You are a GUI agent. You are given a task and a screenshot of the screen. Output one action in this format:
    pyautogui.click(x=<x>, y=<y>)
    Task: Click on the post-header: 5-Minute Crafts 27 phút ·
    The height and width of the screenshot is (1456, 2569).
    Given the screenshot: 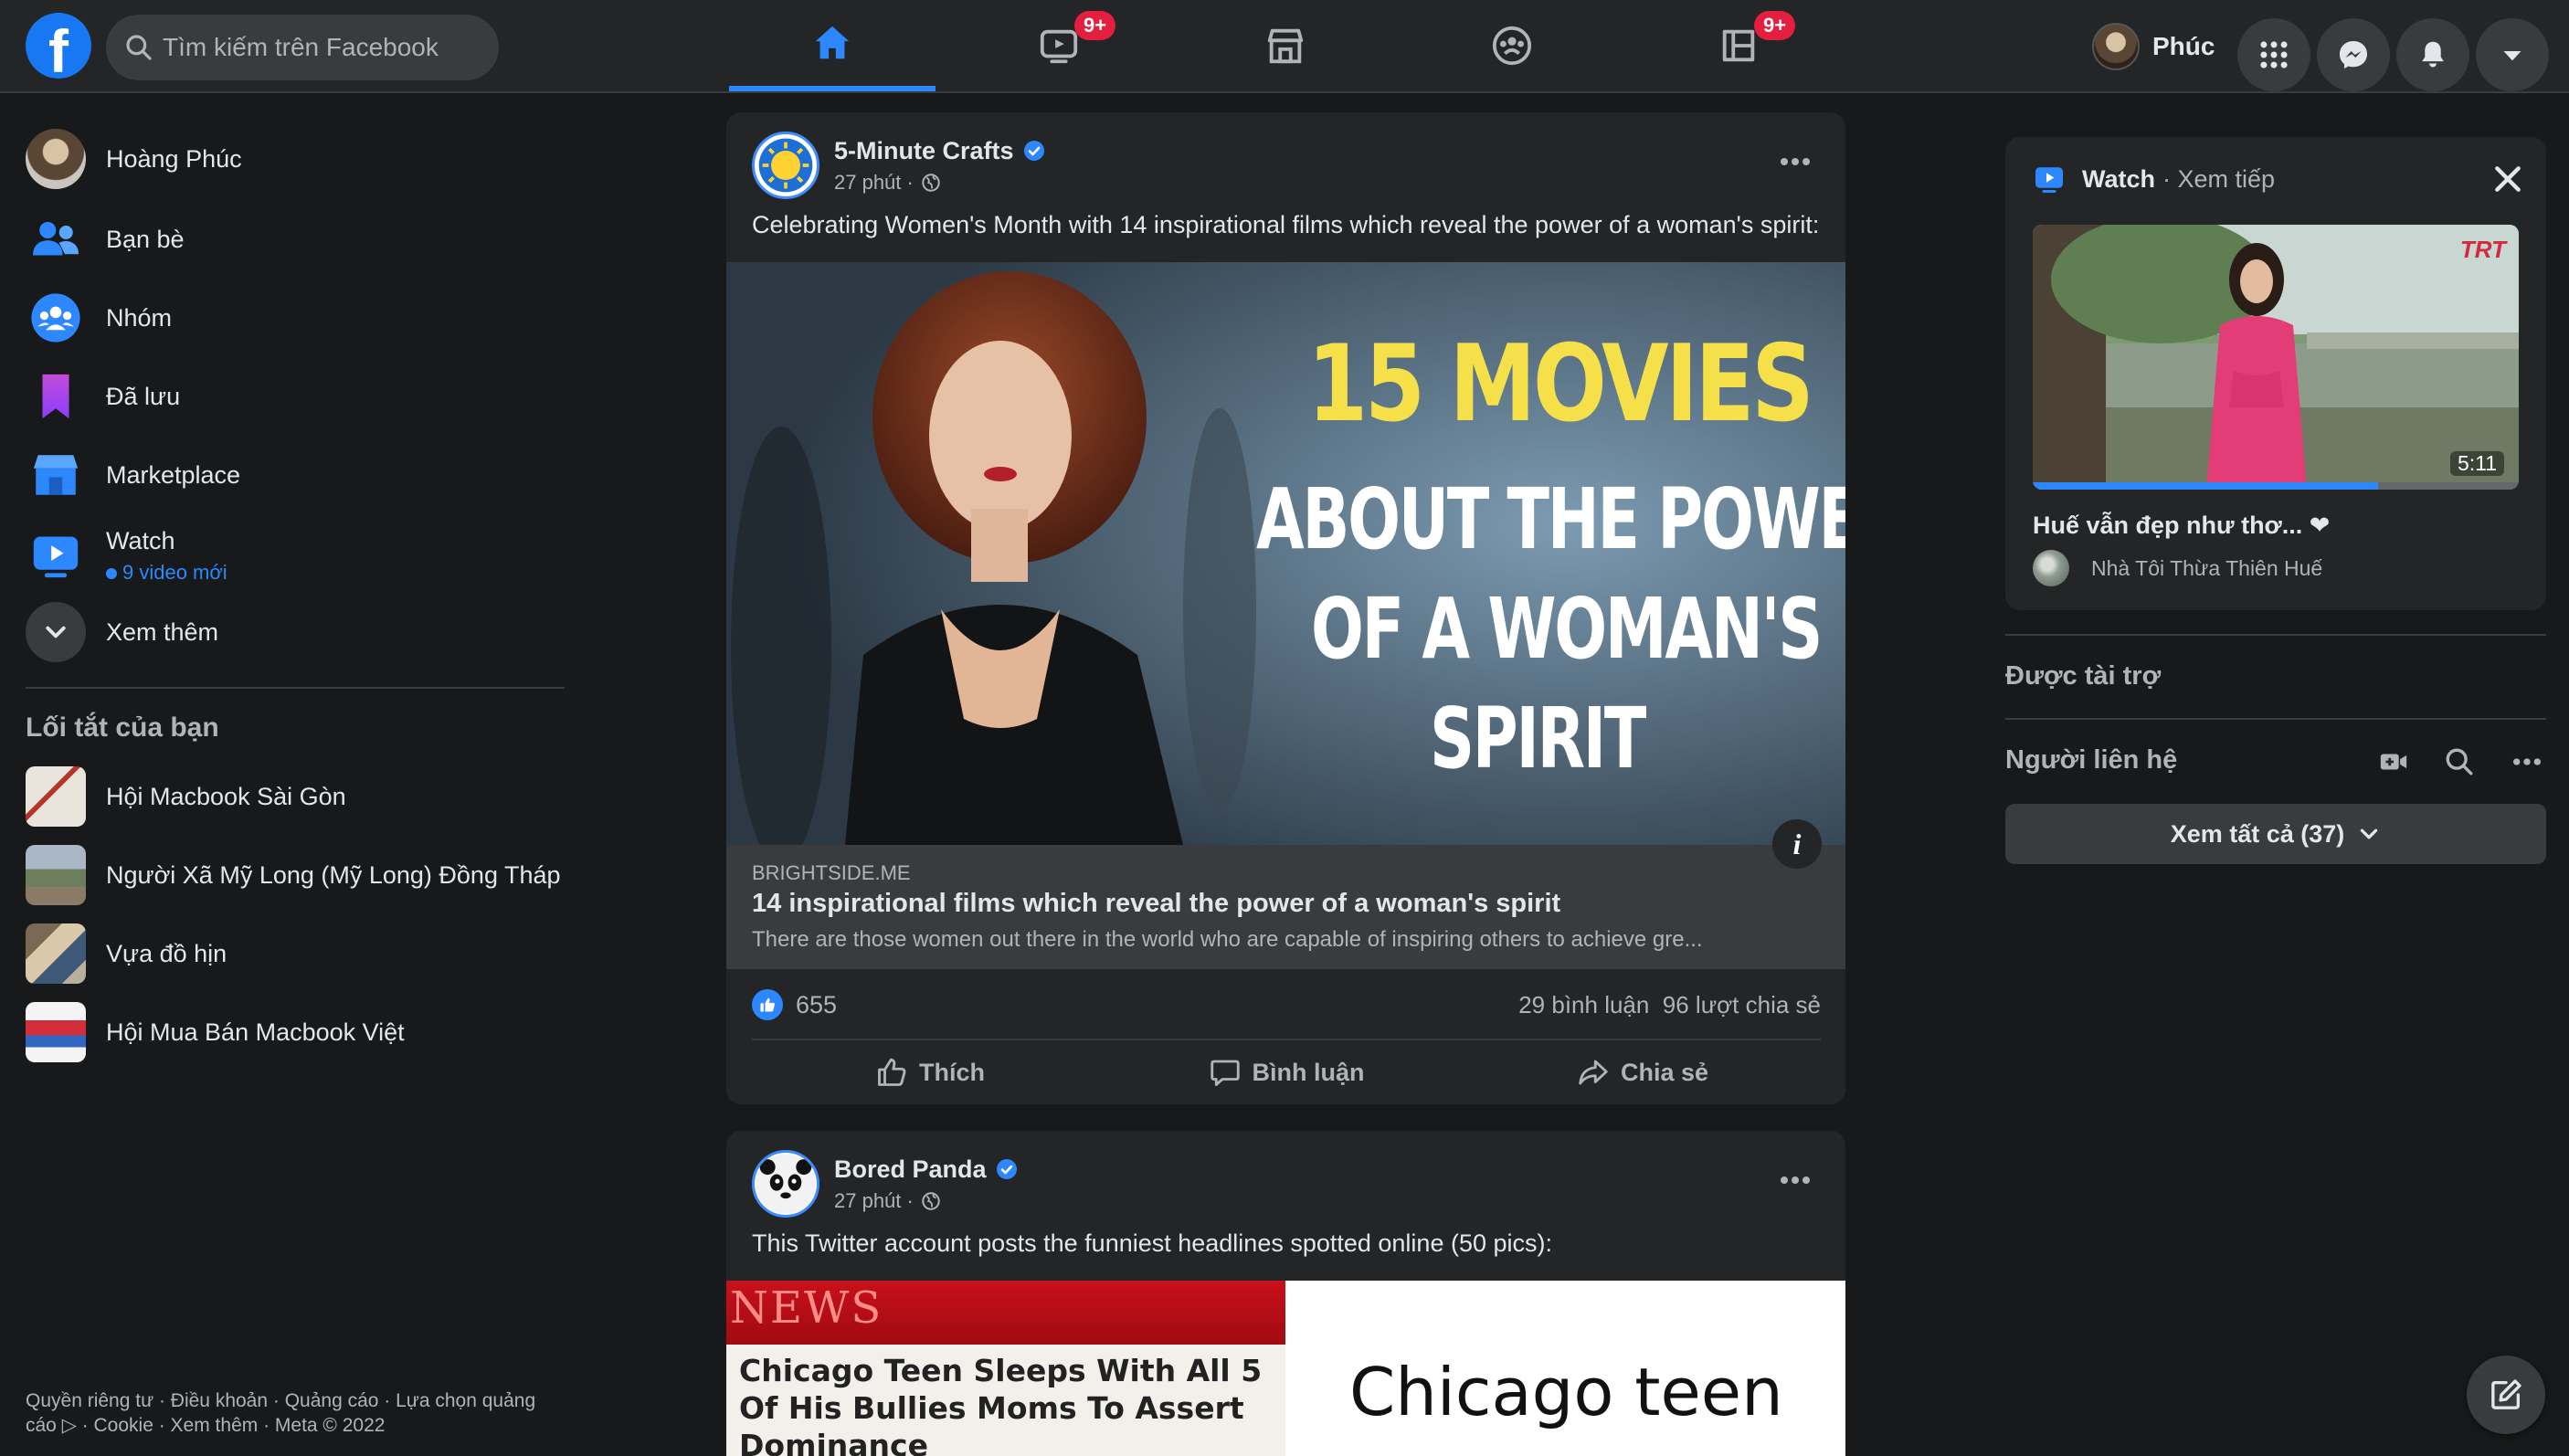 What is the action you would take?
    pyautogui.click(x=898, y=166)
    